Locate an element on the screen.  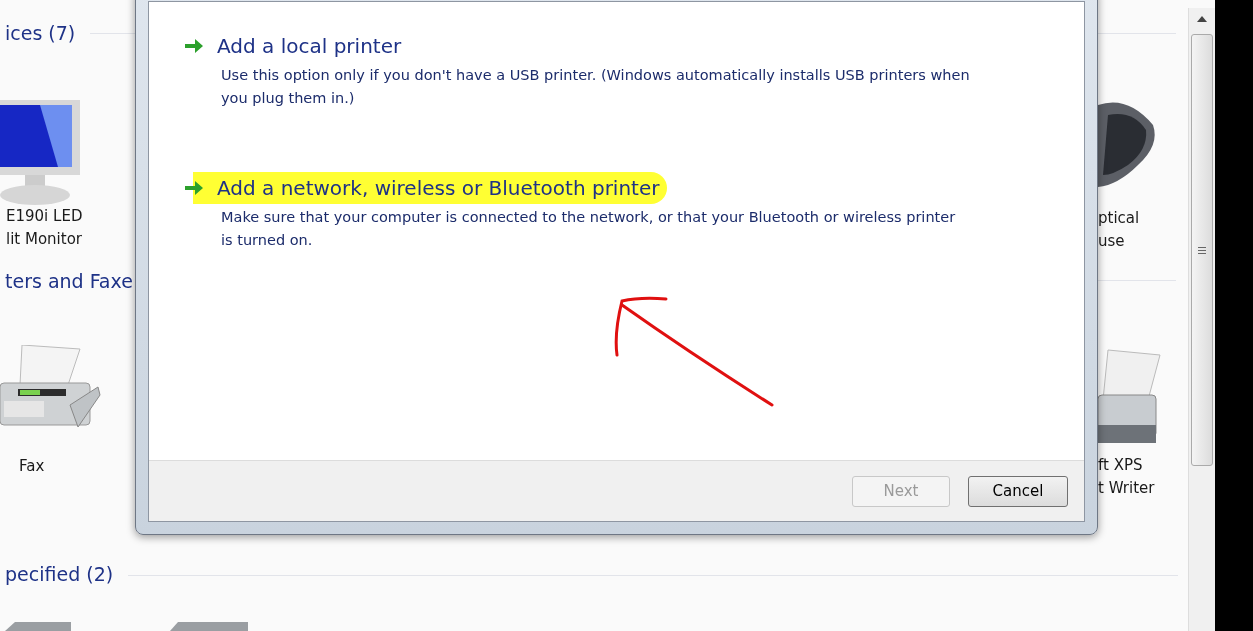
device-label: t Writer is located at coordinates (1126, 488).